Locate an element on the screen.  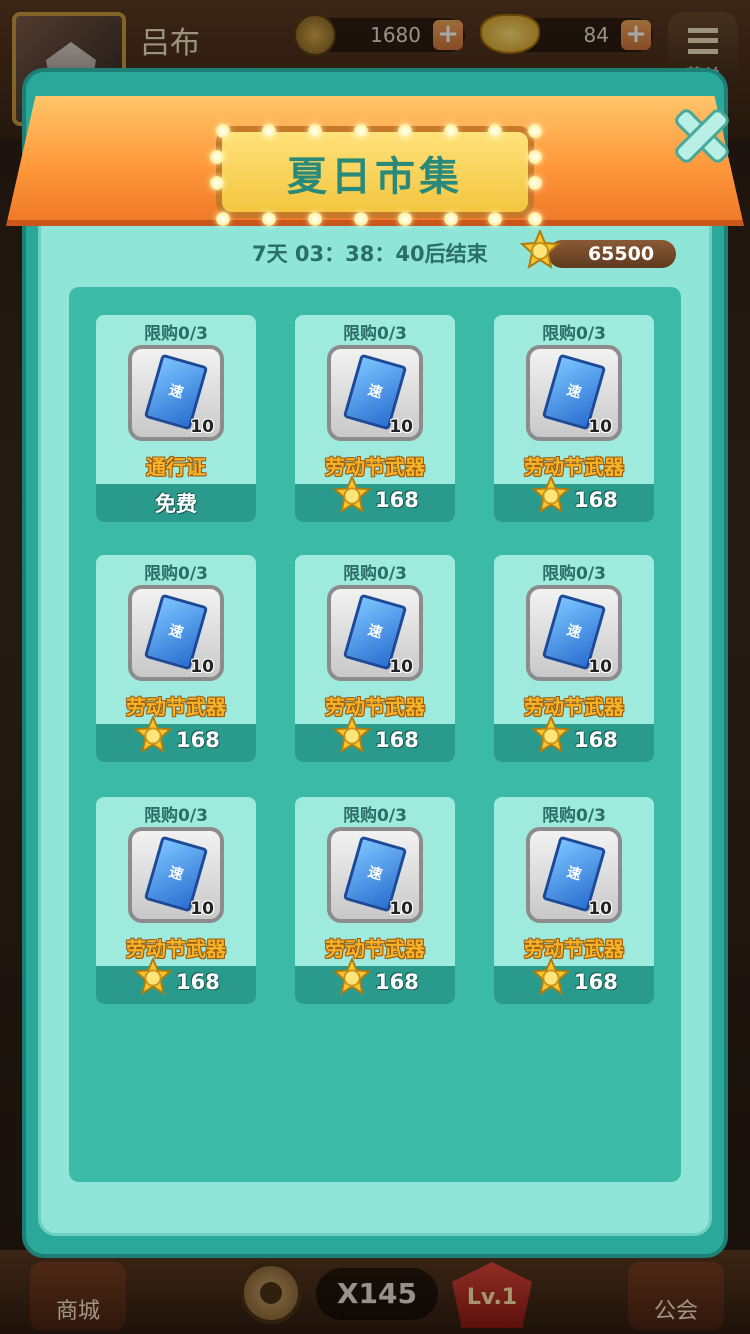
shop-item-card: 限购0/3 速 10 通行证免费 is located at coordinates (176, 418).